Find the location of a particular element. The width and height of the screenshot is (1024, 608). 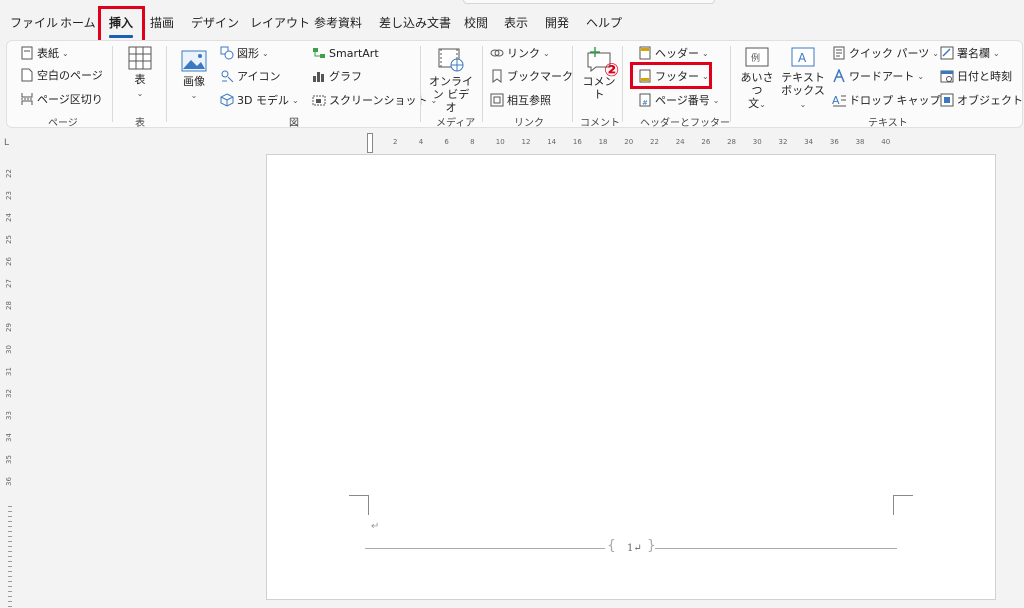

cover-page-icon is located at coordinates (27, 53).